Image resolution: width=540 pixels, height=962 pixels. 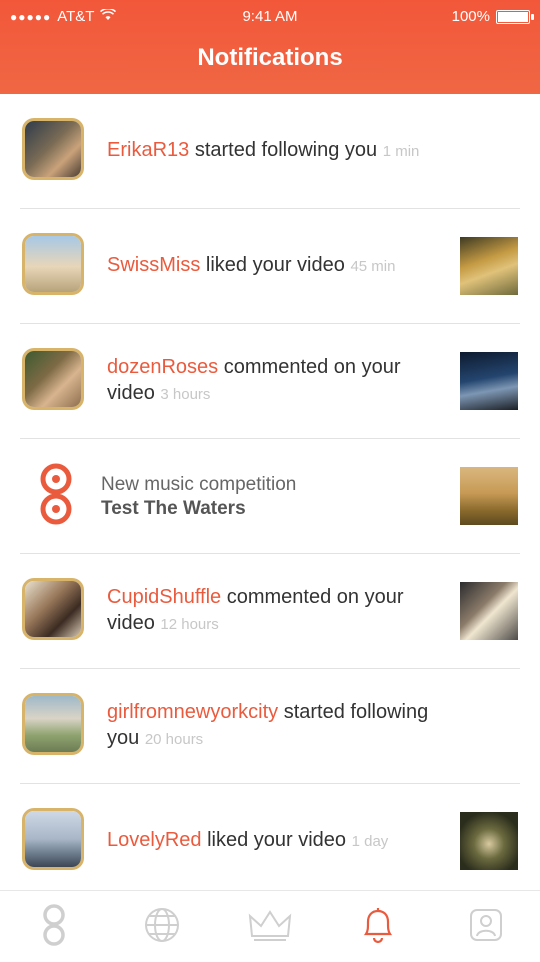 I want to click on tab-explore, so click(x=162, y=927).